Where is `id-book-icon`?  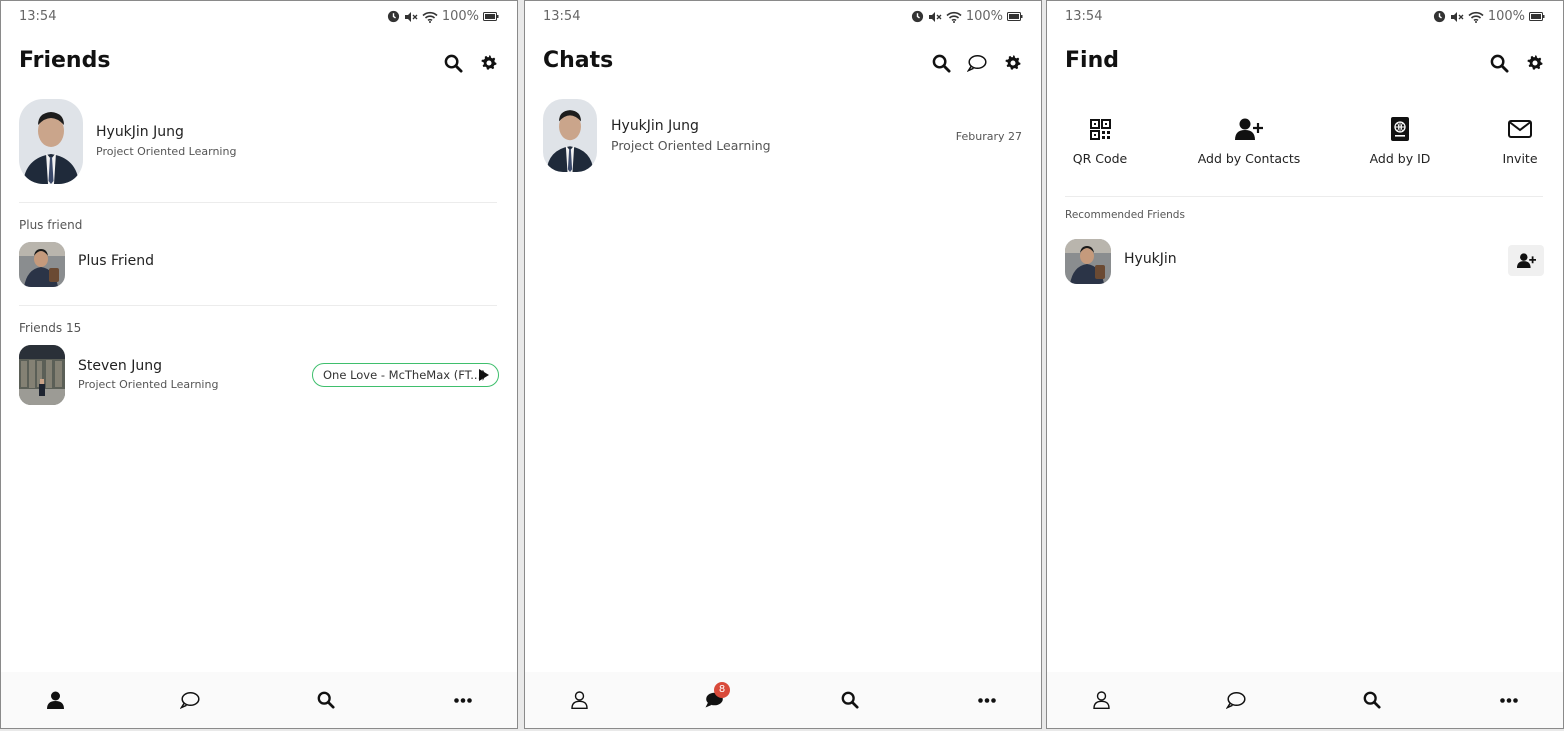 id-book-icon is located at coordinates (1400, 129).